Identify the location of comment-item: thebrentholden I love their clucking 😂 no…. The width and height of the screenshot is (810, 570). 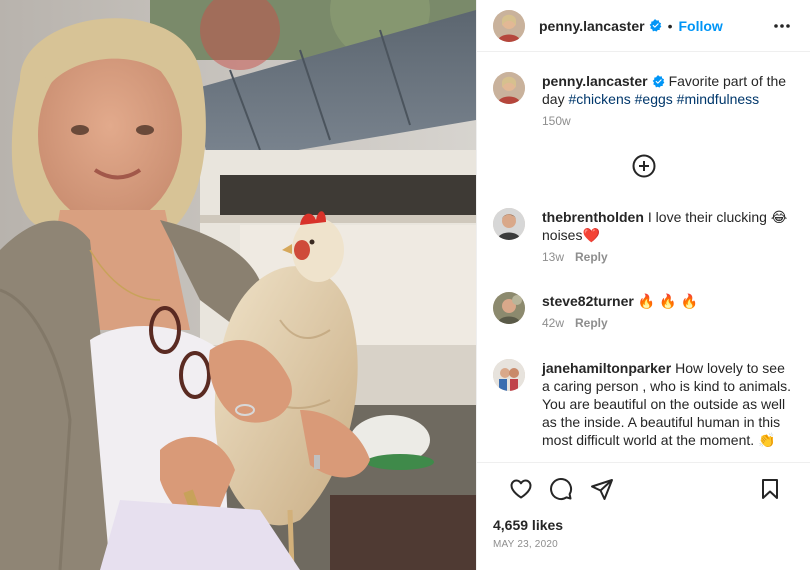
(644, 236).